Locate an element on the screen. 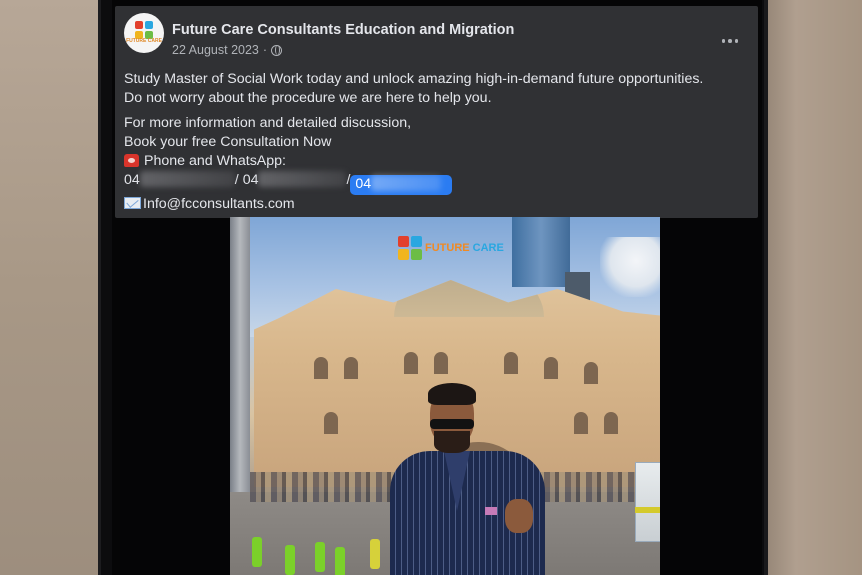  video-cloud is located at coordinates (630, 267).